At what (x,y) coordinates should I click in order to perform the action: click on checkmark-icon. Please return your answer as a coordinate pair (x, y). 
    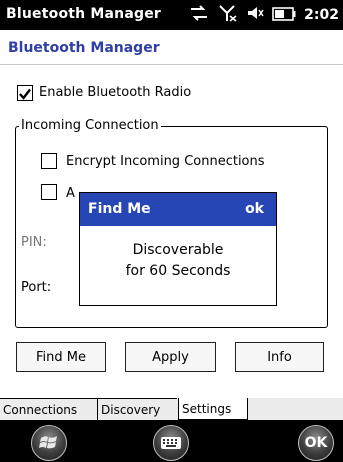
    Looking at the image, I should click on (25, 94).